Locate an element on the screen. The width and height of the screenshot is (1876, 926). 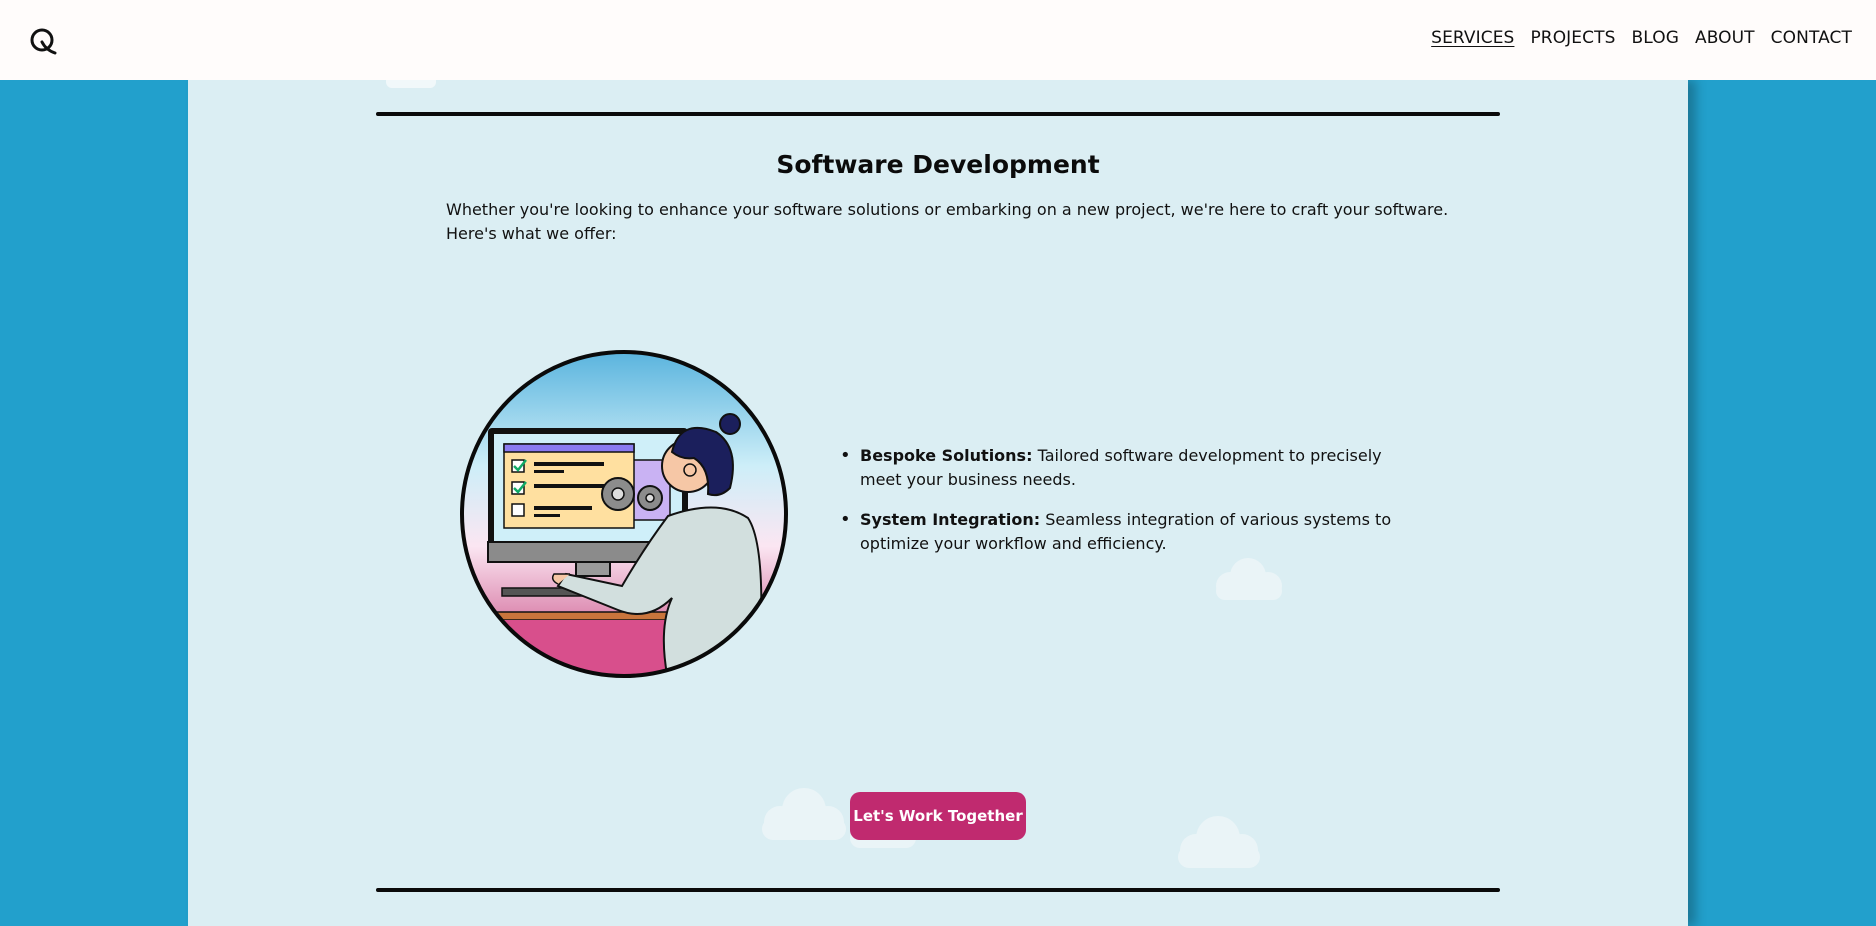
top-navbar: SERVICES PROJECTS BLOG ABOUT CONTACT is located at coordinates (938, 40).